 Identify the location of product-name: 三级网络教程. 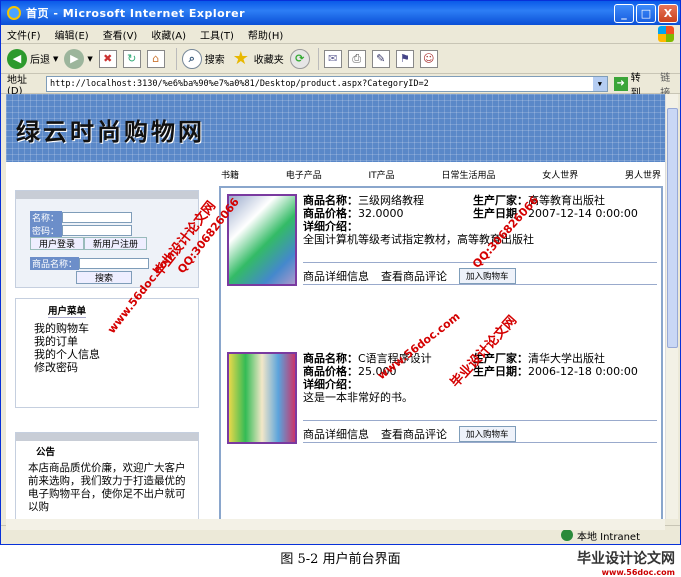
(391, 200).